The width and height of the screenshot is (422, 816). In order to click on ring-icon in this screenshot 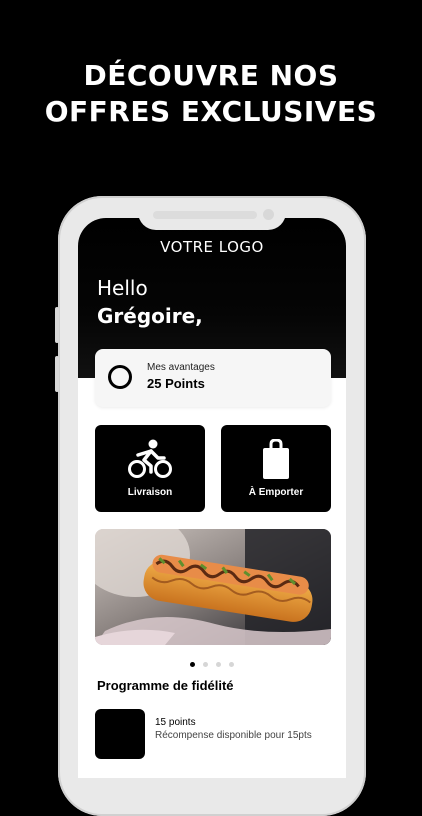, I will do `click(120, 377)`.